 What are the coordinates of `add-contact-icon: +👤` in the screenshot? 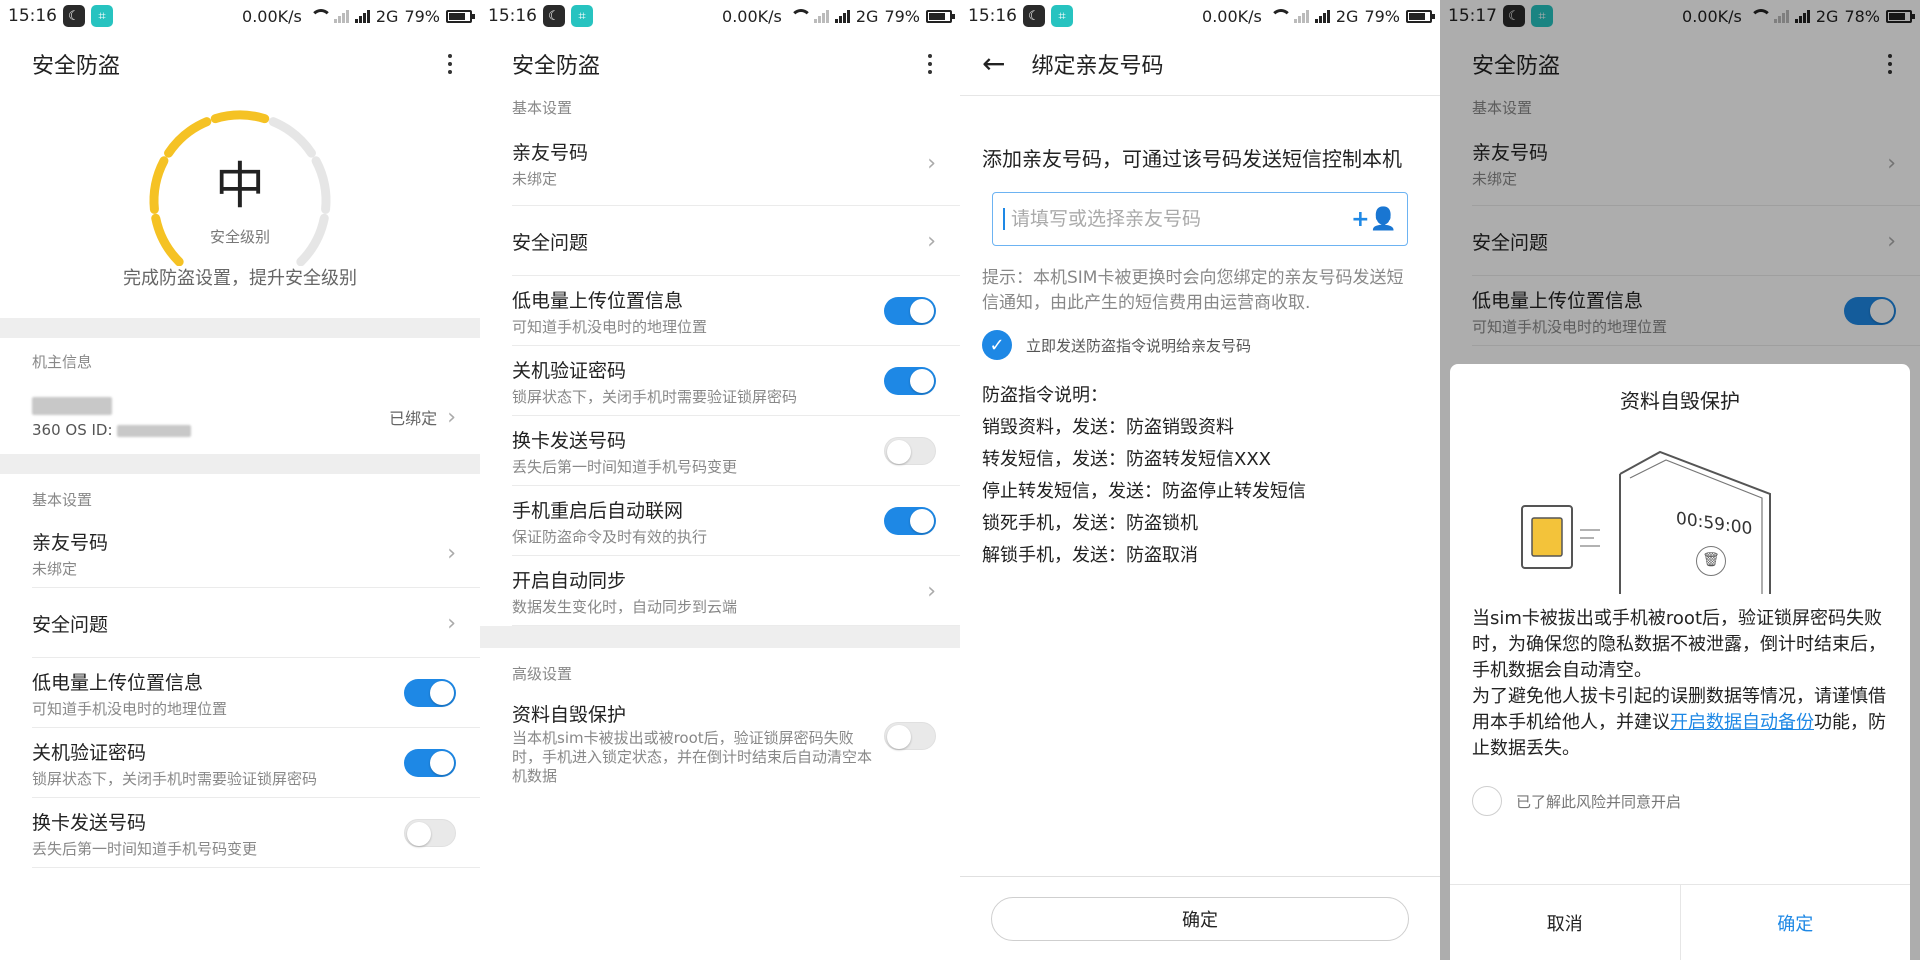 It's located at (1374, 219).